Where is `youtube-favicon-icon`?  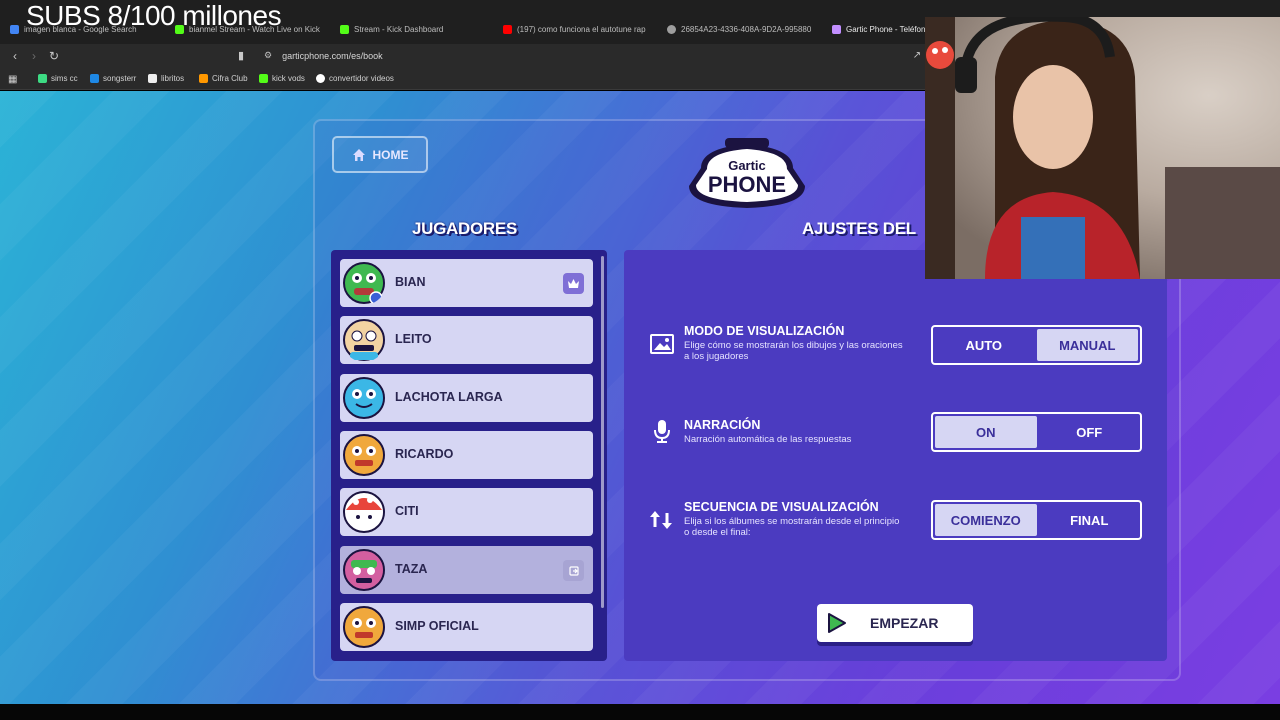
youtube-favicon-icon is located at coordinates (507, 29).